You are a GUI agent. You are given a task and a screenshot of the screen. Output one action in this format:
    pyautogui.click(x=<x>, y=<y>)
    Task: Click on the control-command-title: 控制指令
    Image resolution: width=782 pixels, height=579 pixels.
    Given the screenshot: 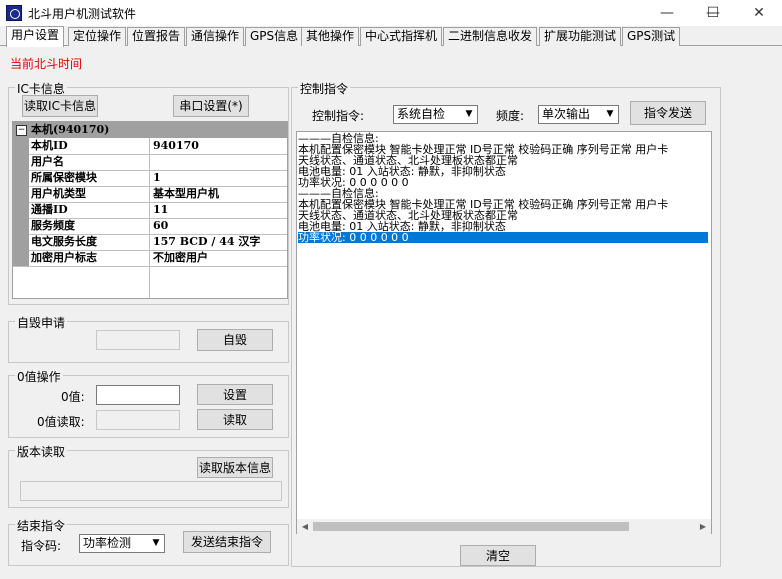 What is the action you would take?
    pyautogui.click(x=324, y=88)
    